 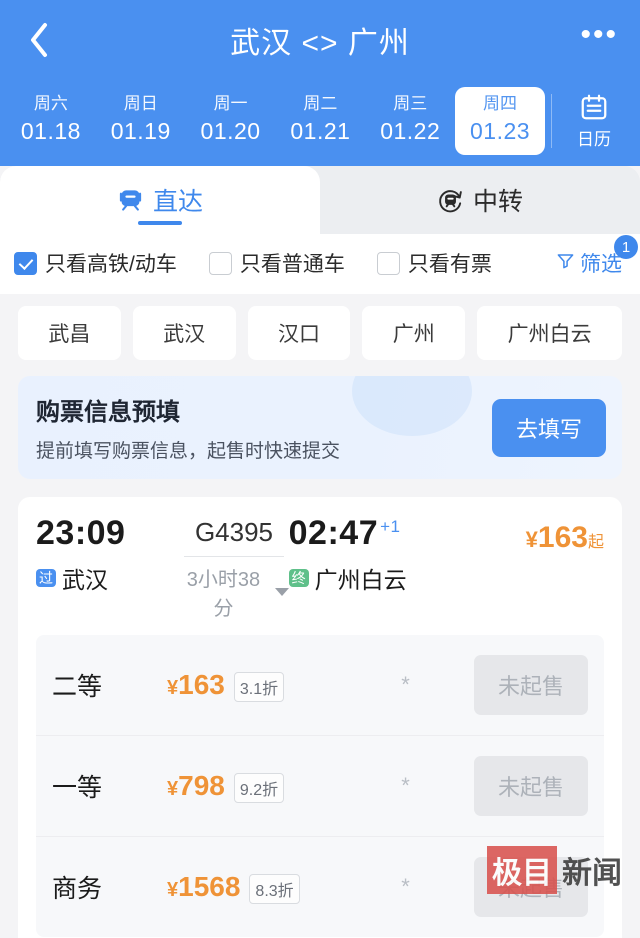 I want to click on date-number: 01.20, so click(x=230, y=130).